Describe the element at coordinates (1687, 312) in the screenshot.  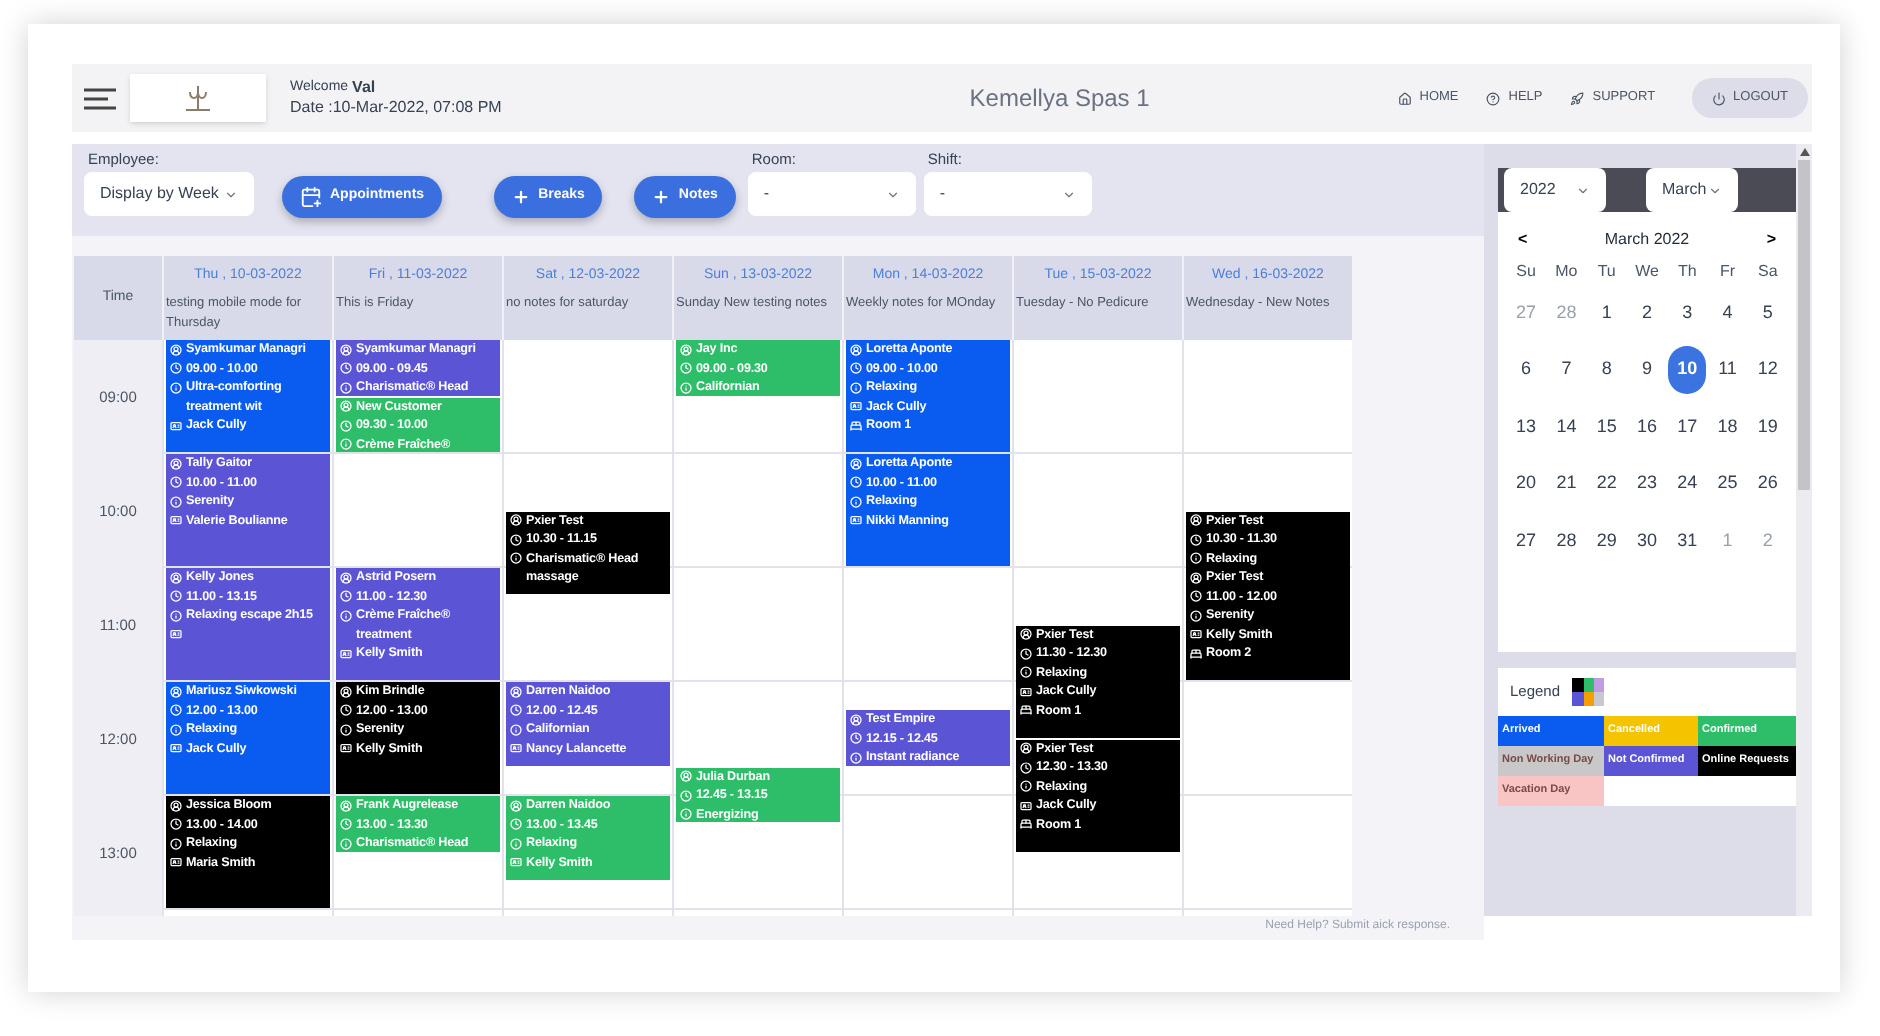
I see `calendar-day: 3` at that location.